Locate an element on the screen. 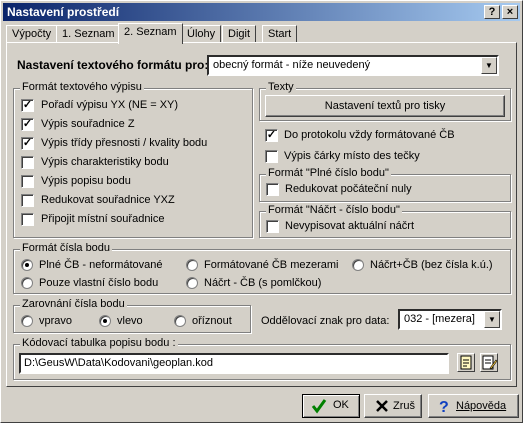 This screenshot has width=523, height=423. cislo-label-3: Náčrt+ČB (bez čísla k.ú.) is located at coordinates (431, 265).